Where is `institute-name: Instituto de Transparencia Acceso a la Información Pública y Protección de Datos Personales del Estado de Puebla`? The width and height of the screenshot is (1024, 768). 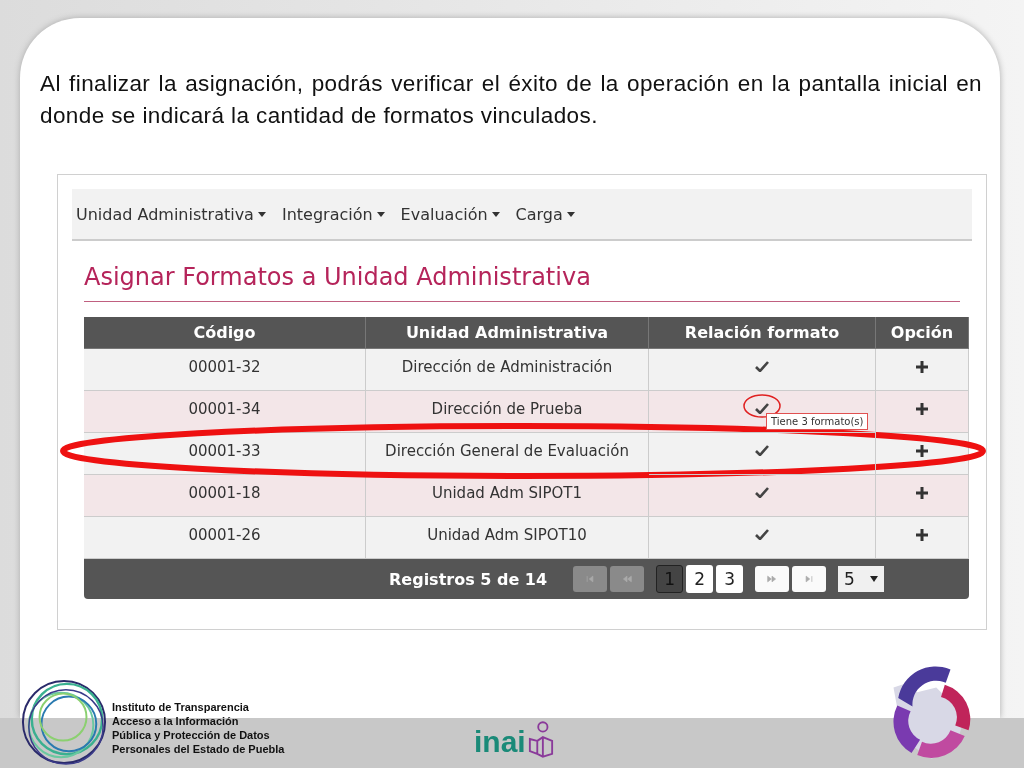
institute-name: Instituto de Transparencia Acceso a la Información Pública y Protección de Datos Personales del Estado de Puebla is located at coordinates (198, 728).